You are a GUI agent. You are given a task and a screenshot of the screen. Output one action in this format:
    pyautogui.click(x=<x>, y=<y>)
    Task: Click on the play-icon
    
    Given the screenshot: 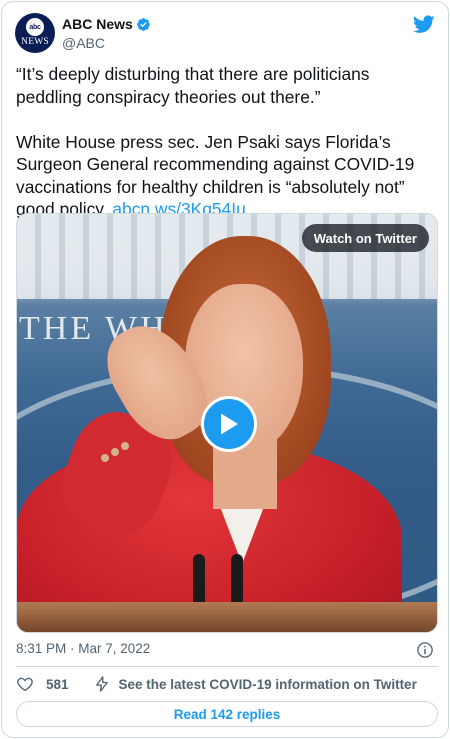 What is the action you would take?
    pyautogui.click(x=229, y=424)
    